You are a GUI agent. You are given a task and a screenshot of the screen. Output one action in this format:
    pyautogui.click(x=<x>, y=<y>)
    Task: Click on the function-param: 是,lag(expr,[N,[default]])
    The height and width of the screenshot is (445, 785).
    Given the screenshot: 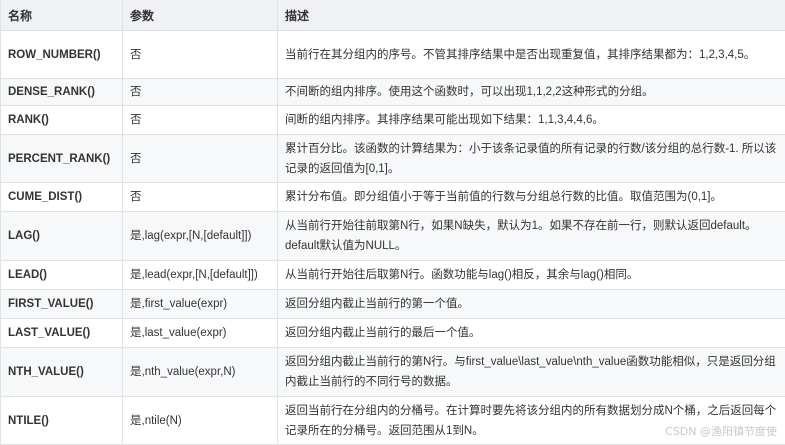 What is the action you would take?
    pyautogui.click(x=200, y=236)
    